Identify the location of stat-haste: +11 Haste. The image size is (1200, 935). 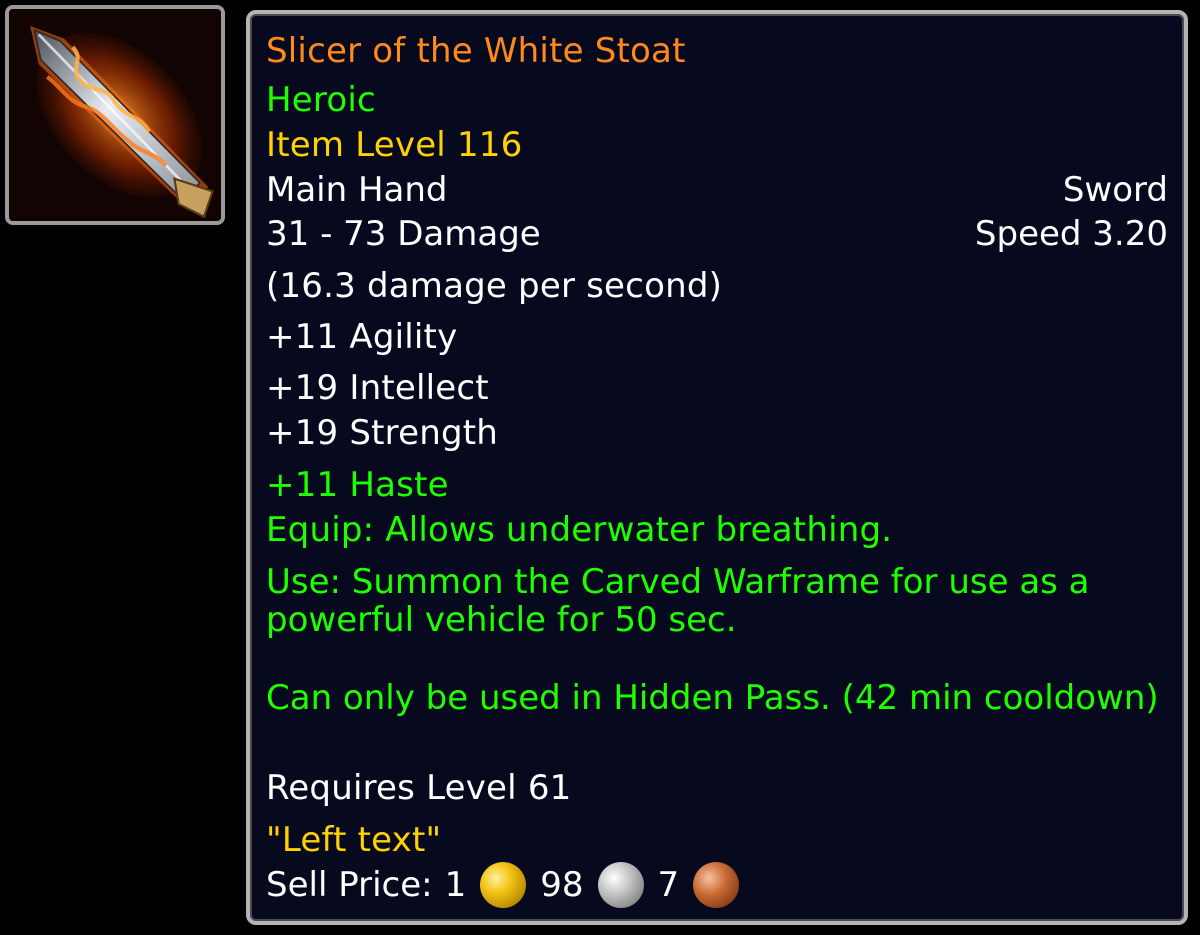
(357, 485).